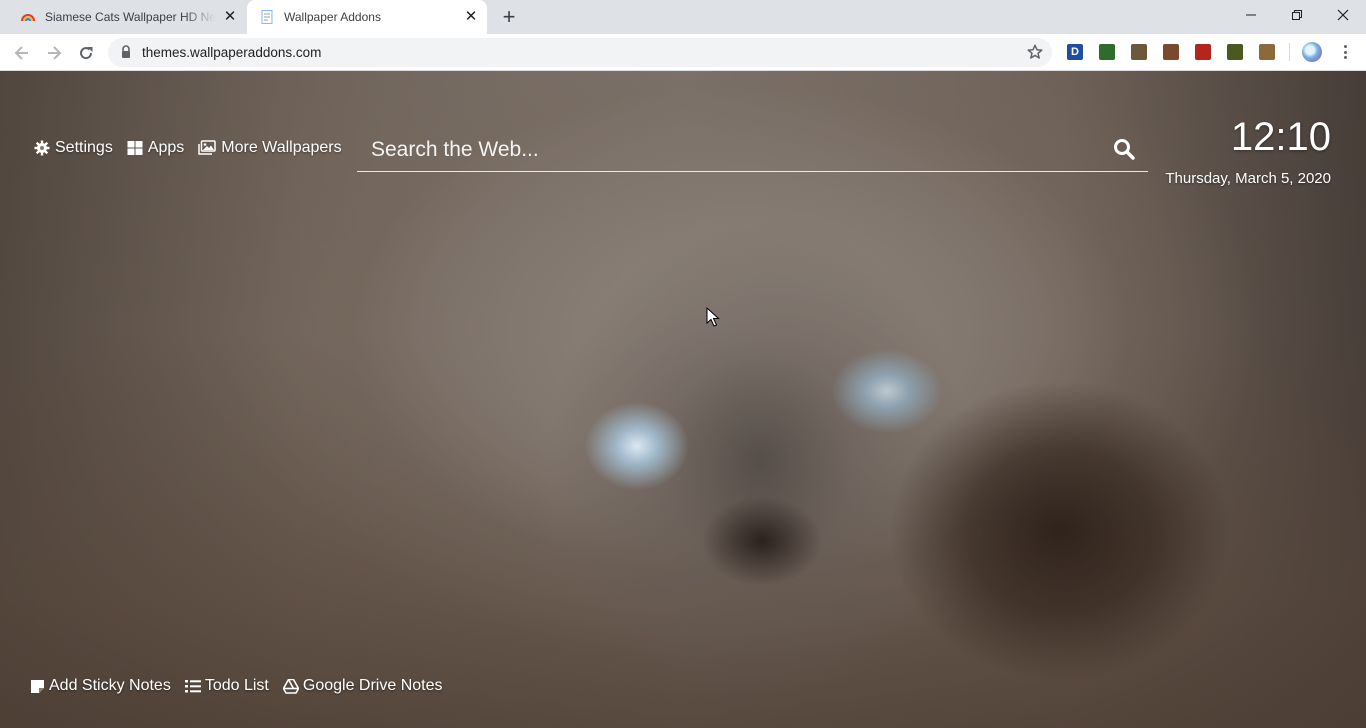 The width and height of the screenshot is (1366, 728). I want to click on more-wallpapers-link: More Wallpapers, so click(270, 148).